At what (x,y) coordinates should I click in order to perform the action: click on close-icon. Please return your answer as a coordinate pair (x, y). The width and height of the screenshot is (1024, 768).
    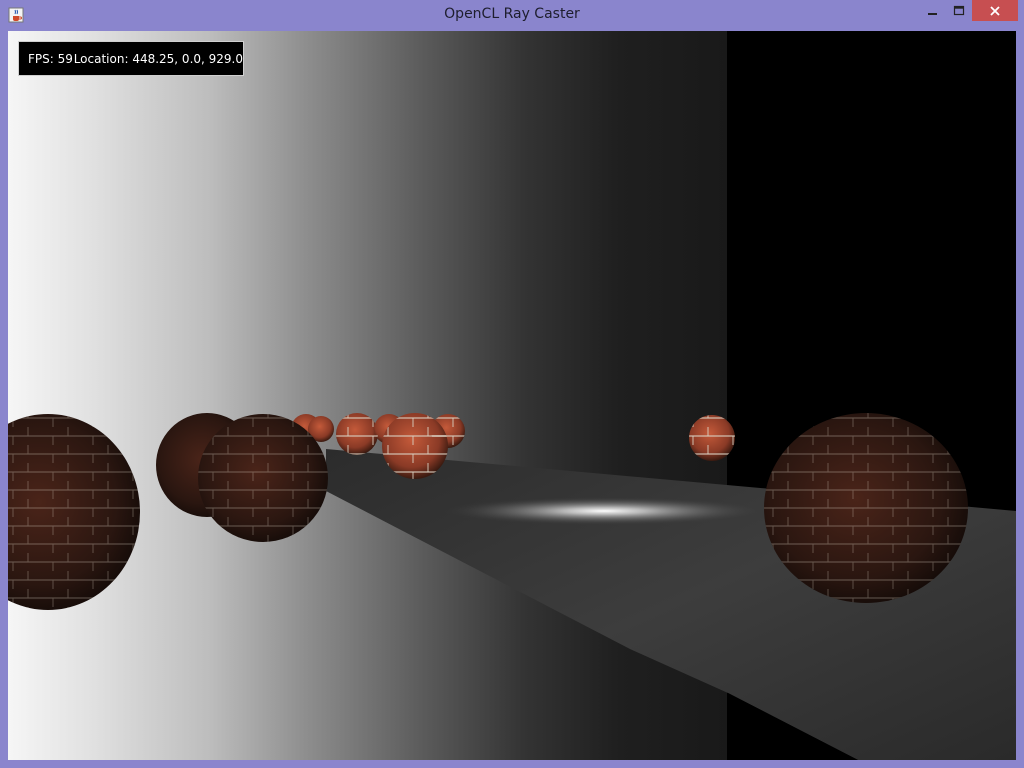
    Looking at the image, I should click on (995, 10).